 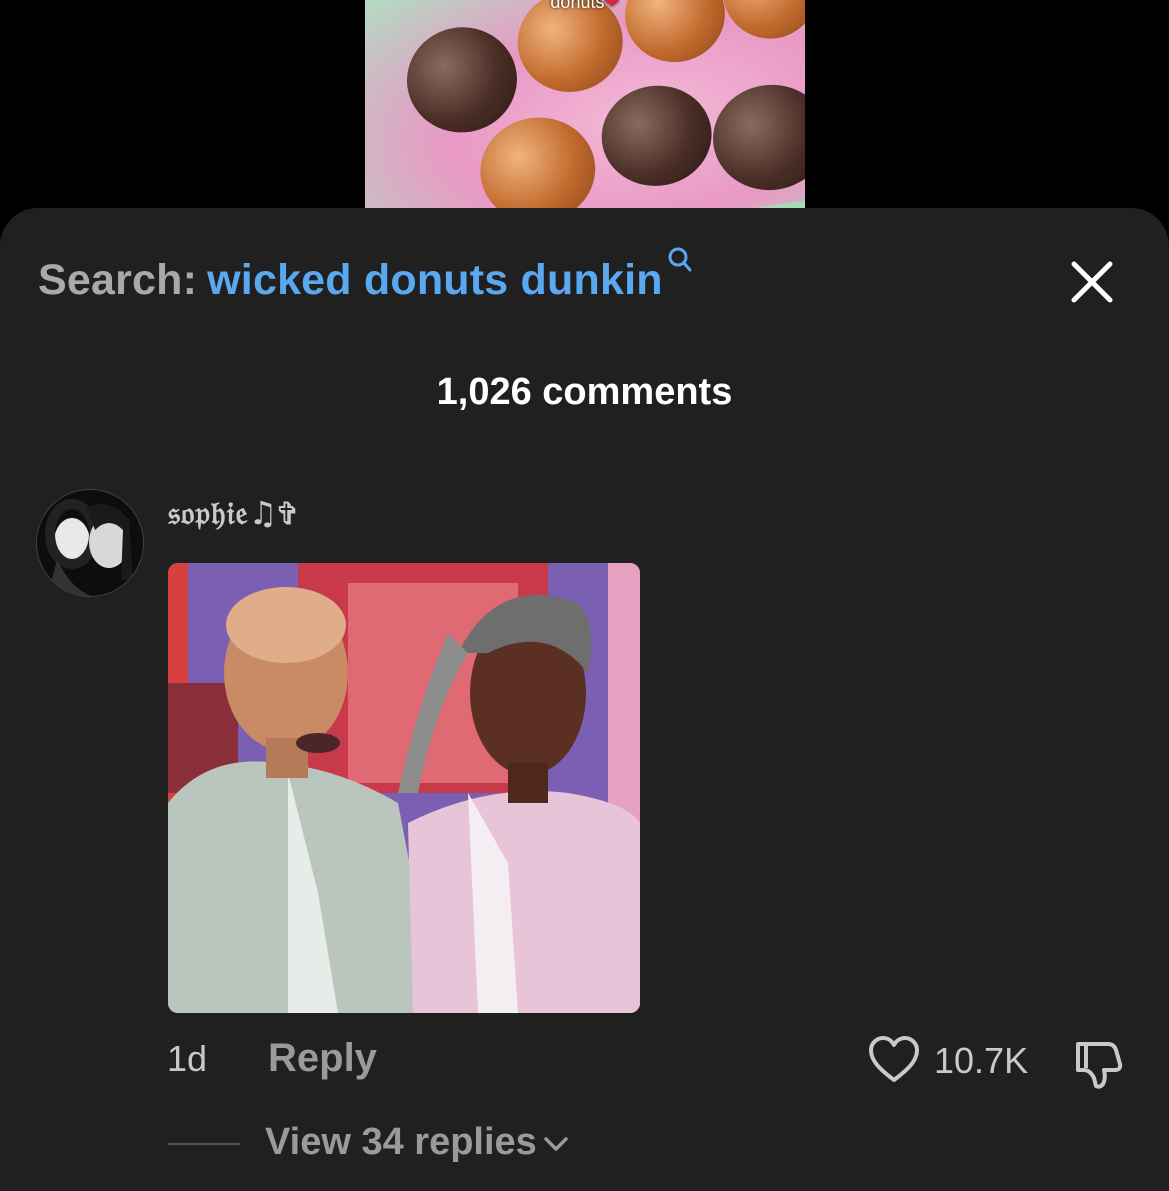 I want to click on chevron-down-icon, so click(x=556, y=1144).